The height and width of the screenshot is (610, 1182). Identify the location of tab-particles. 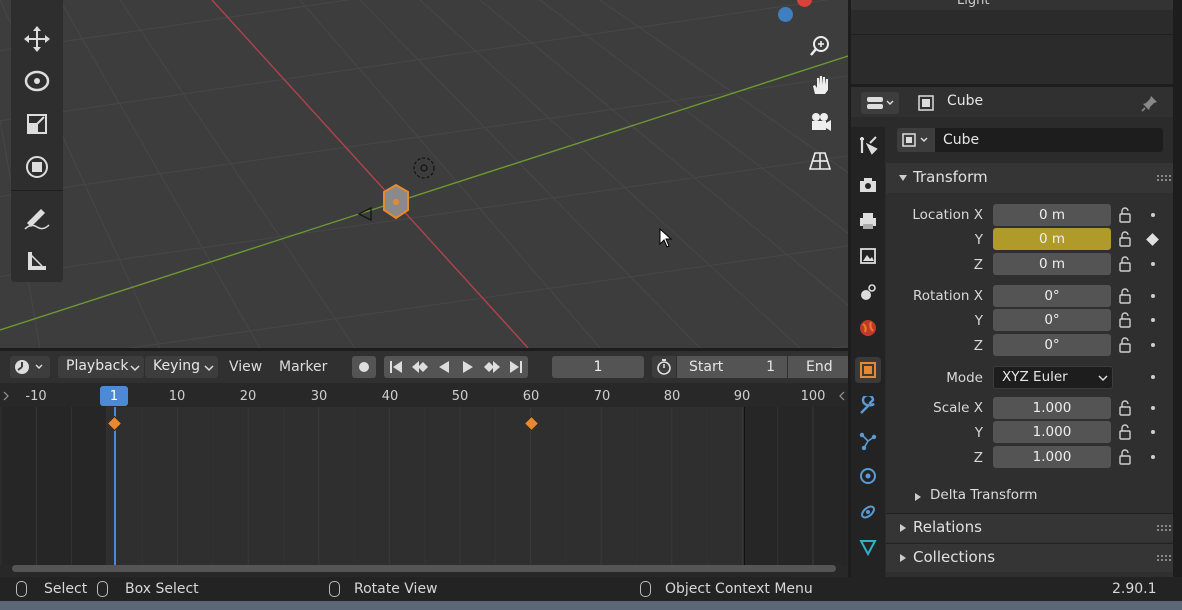
(868, 441).